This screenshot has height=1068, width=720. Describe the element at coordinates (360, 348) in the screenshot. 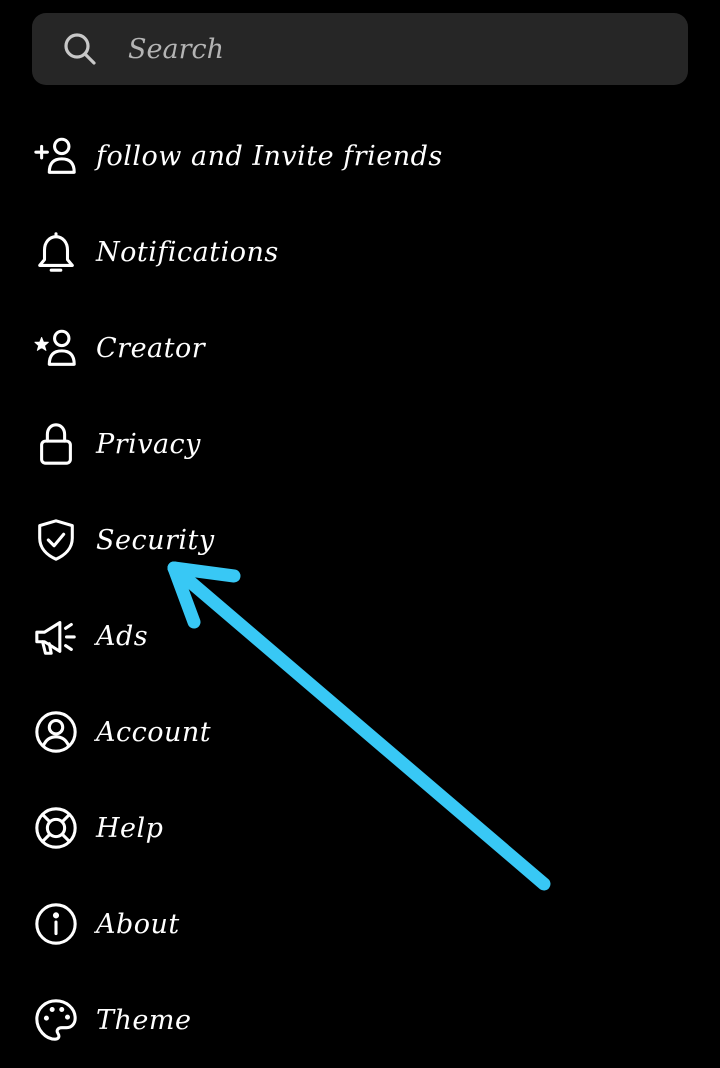

I see `menu-item-creator: Creator` at that location.